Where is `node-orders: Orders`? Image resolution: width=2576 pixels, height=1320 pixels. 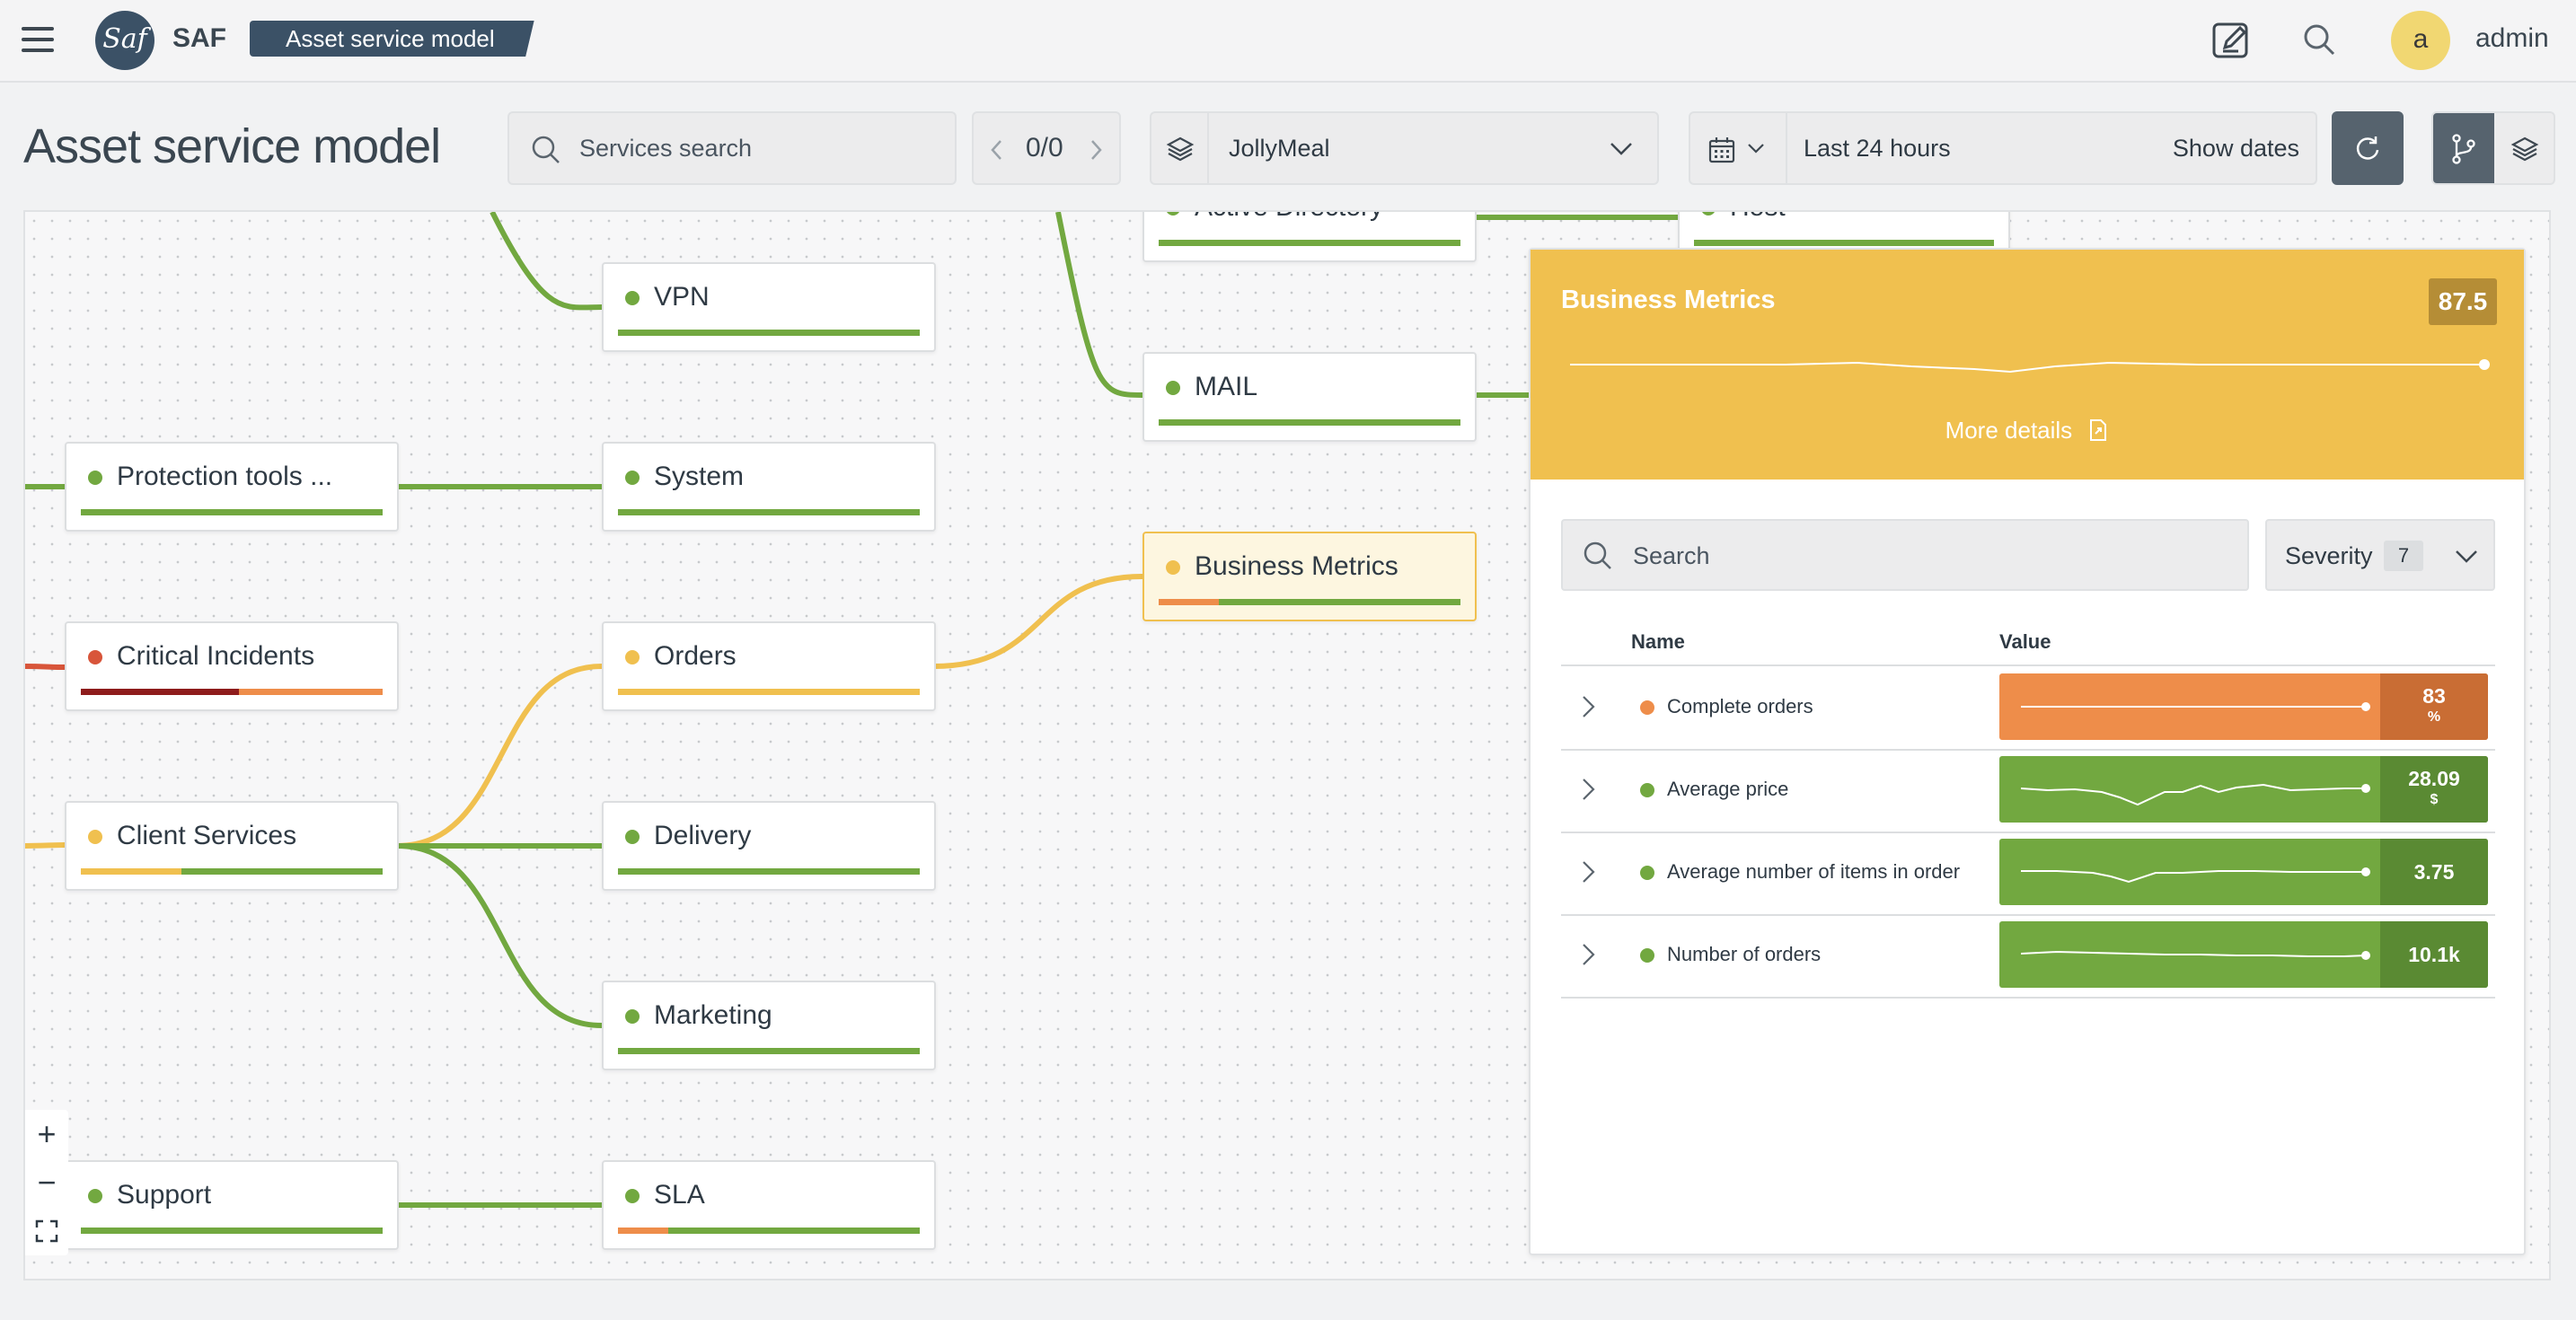
node-orders: Orders is located at coordinates (769, 666).